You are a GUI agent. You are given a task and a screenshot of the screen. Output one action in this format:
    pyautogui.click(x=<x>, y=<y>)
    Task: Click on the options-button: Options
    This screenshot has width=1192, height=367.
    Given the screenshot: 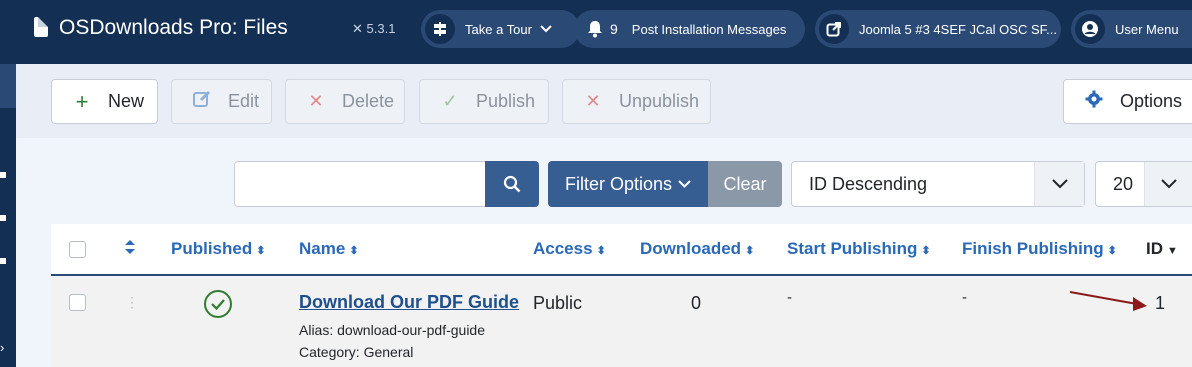 What is the action you would take?
    pyautogui.click(x=1127, y=101)
    